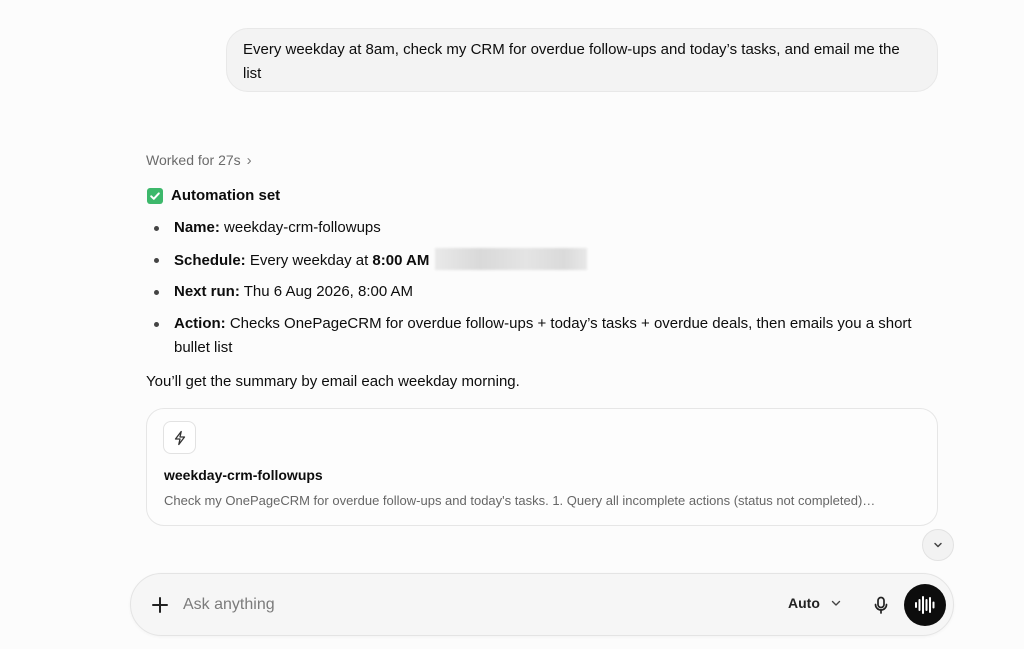  I want to click on waveform-icon, so click(925, 605).